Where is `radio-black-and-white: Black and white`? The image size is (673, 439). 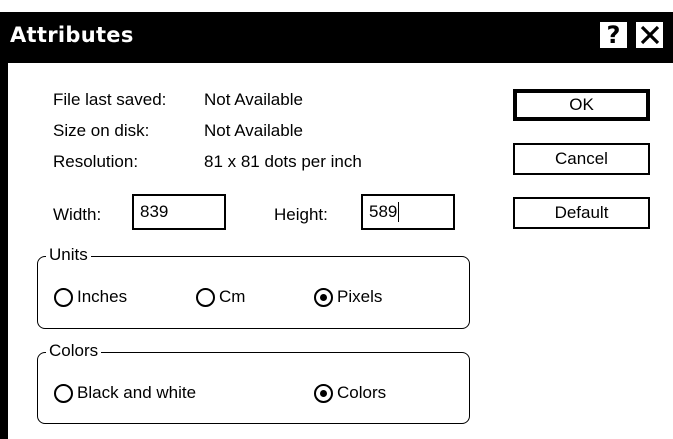 radio-black-and-white: Black and white is located at coordinates (125, 393).